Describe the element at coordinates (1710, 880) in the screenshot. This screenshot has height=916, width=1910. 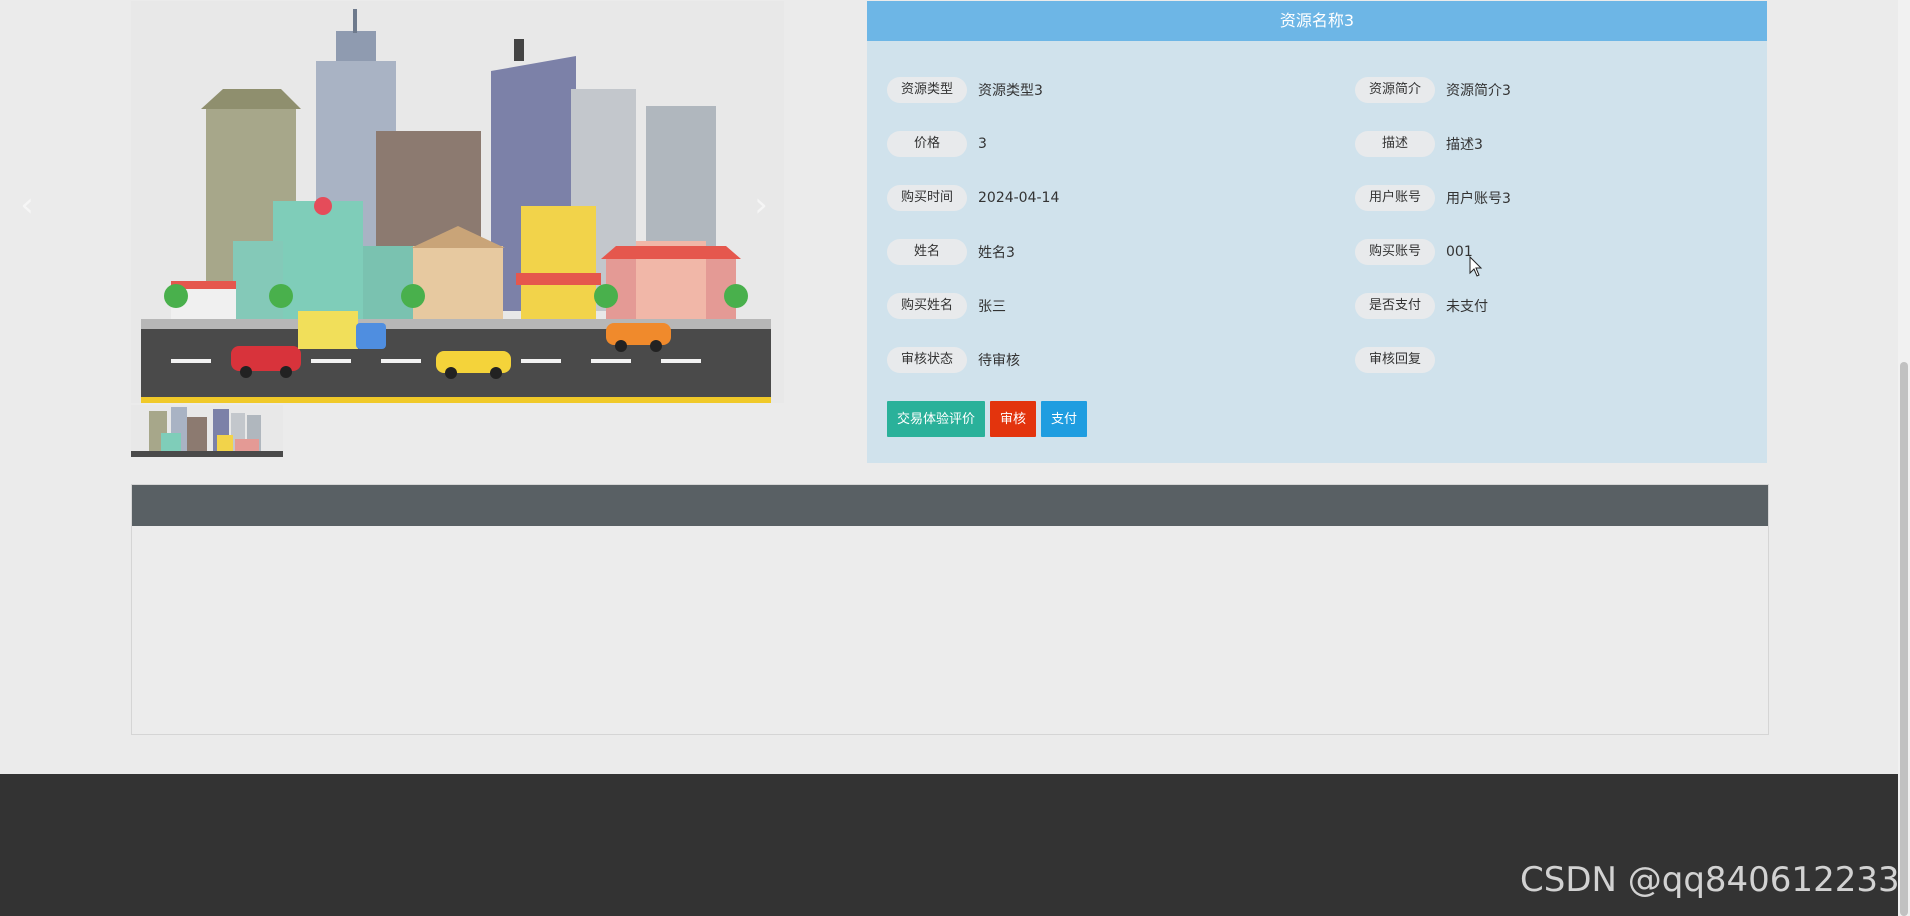
I see `csdn-watermark: CSDN @qq840612233` at that location.